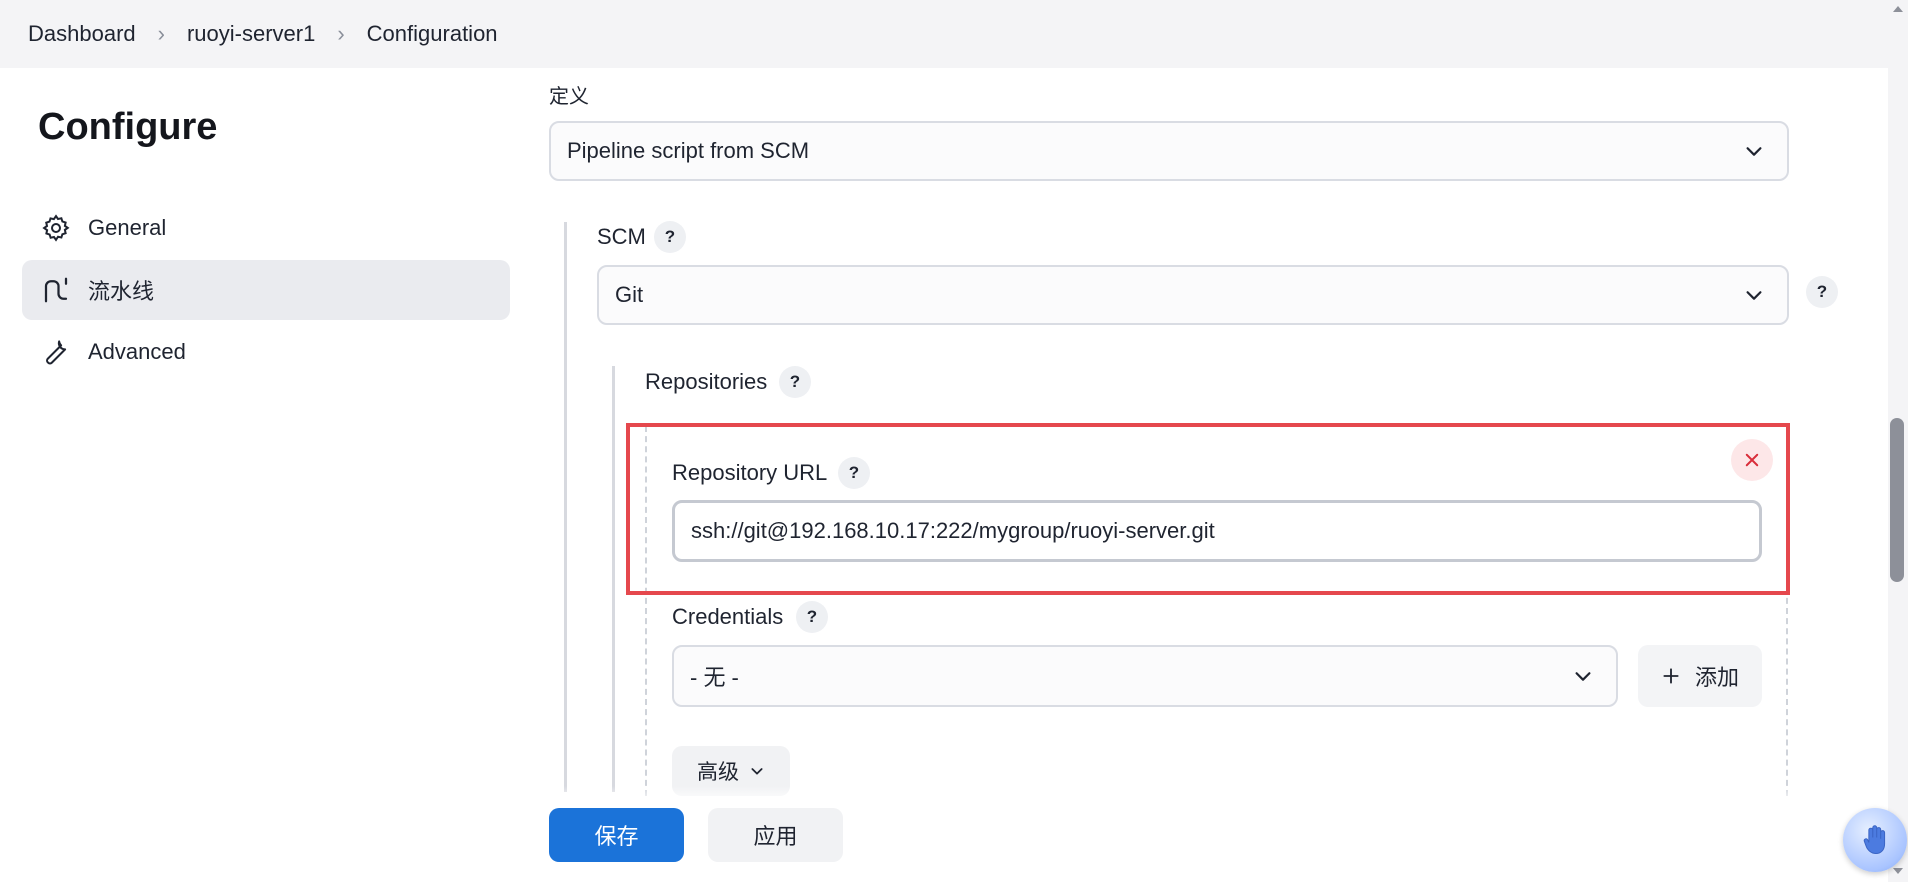 This screenshot has height=882, width=1908. Describe the element at coordinates (944, 834) in the screenshot. I see `bottom-action-bar` at that location.